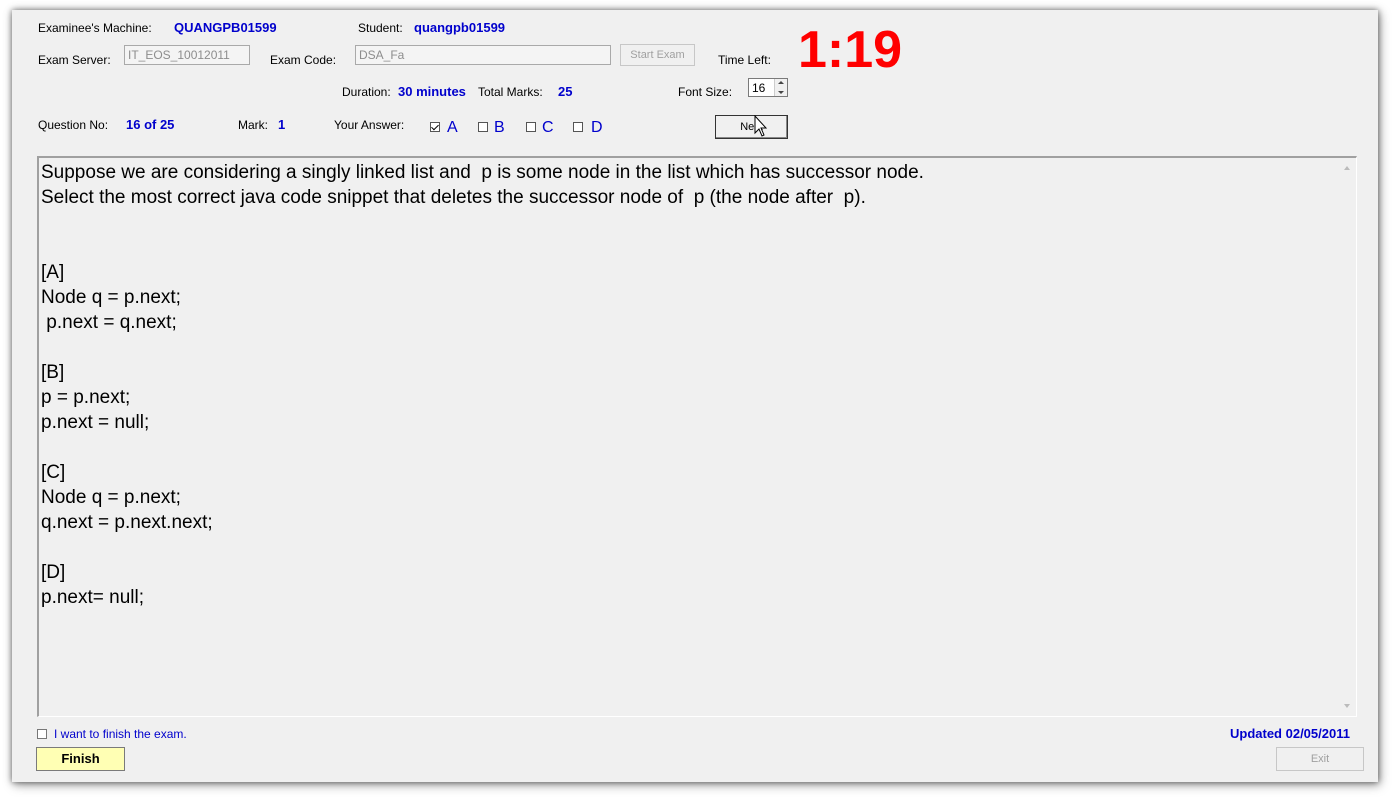 This screenshot has height=800, width=1398. Describe the element at coordinates (548, 128) in the screenshot. I see `answer-c-label: C` at that location.